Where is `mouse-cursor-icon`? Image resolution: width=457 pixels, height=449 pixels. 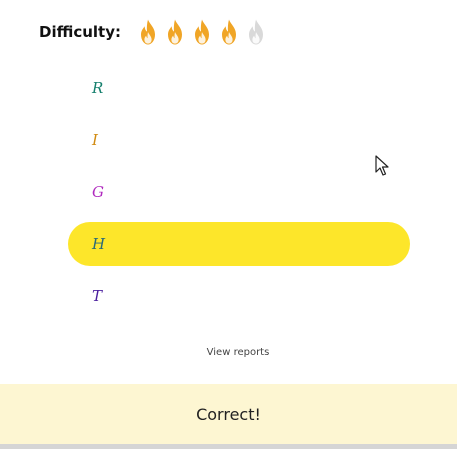
mouse-cursor-icon is located at coordinates (382, 165).